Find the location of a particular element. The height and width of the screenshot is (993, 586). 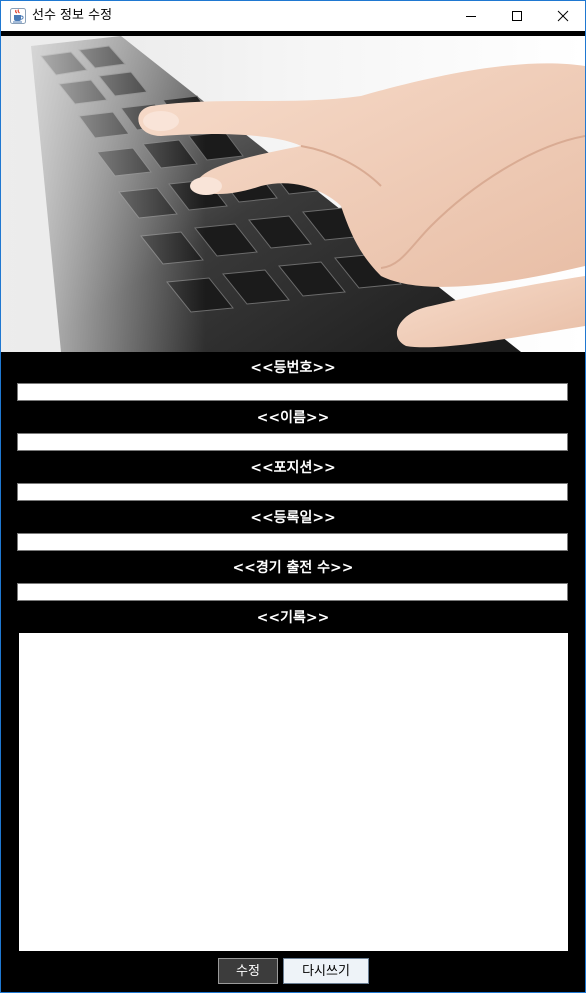

minimize-button is located at coordinates (471, 16).